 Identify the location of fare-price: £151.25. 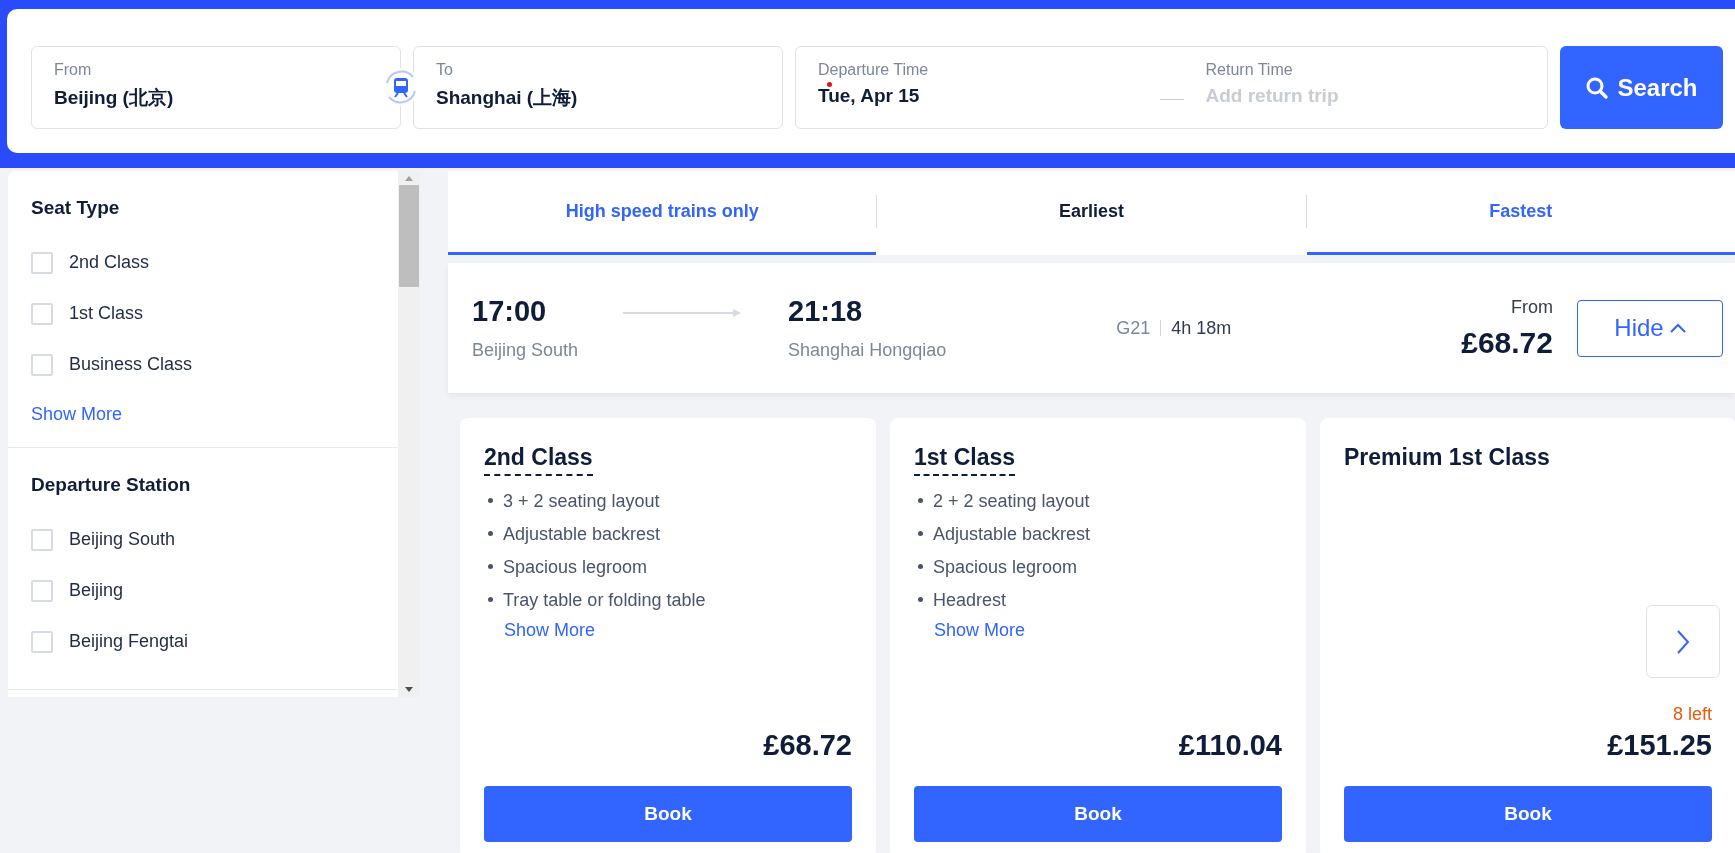
(1659, 745).